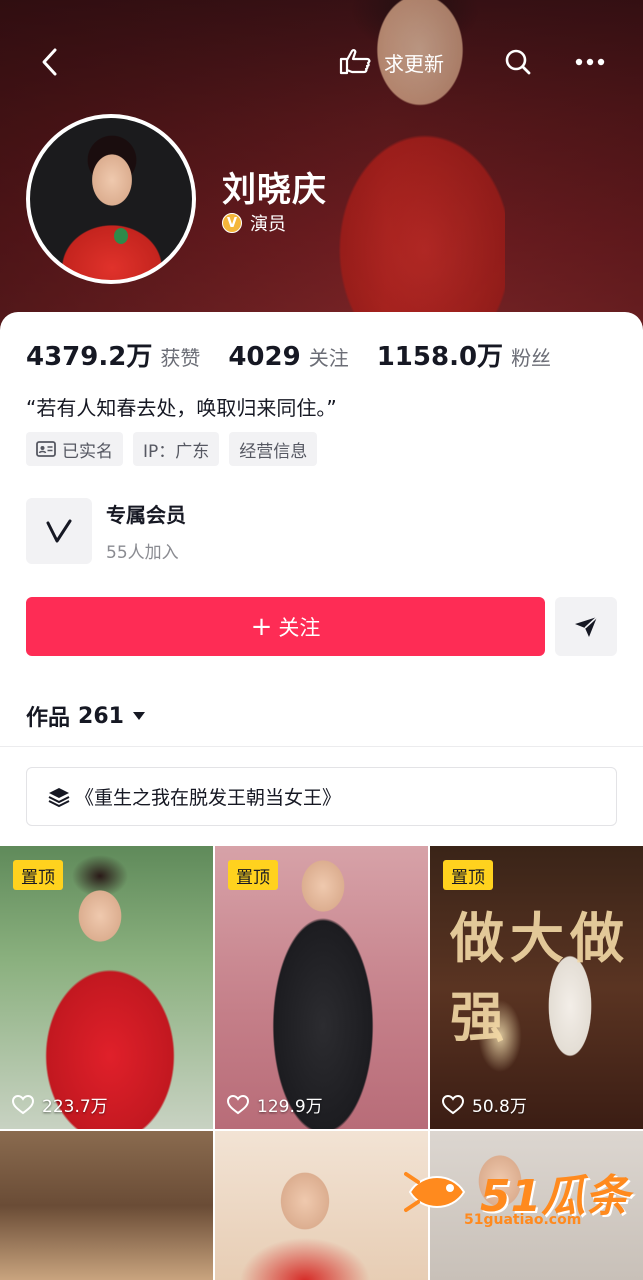 The image size is (643, 1280). What do you see at coordinates (531, 358) in the screenshot?
I see `stat-label: 粉丝` at bounding box center [531, 358].